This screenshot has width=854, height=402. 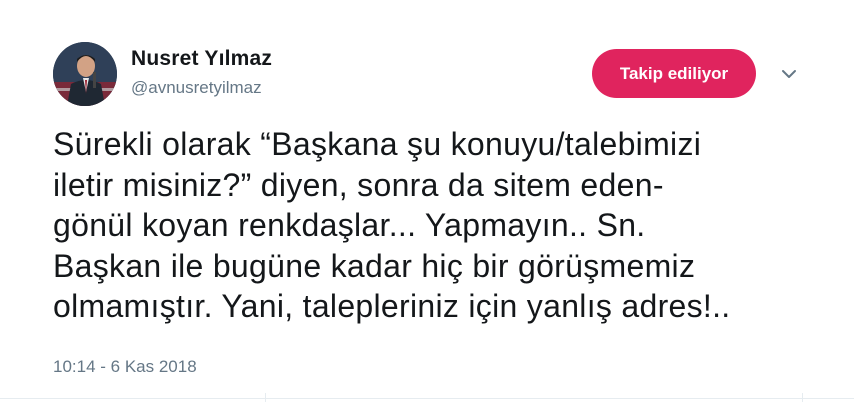 I want to click on profile-photo-icon, so click(x=85, y=74).